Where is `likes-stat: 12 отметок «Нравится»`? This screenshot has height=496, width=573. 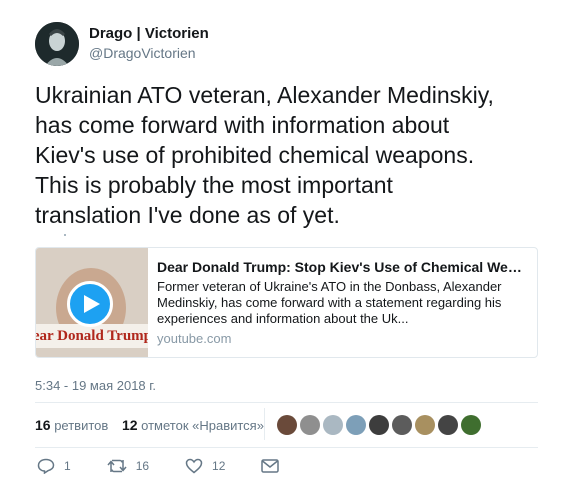 likes-stat: 12 отметок «Нравится» is located at coordinates (192, 425).